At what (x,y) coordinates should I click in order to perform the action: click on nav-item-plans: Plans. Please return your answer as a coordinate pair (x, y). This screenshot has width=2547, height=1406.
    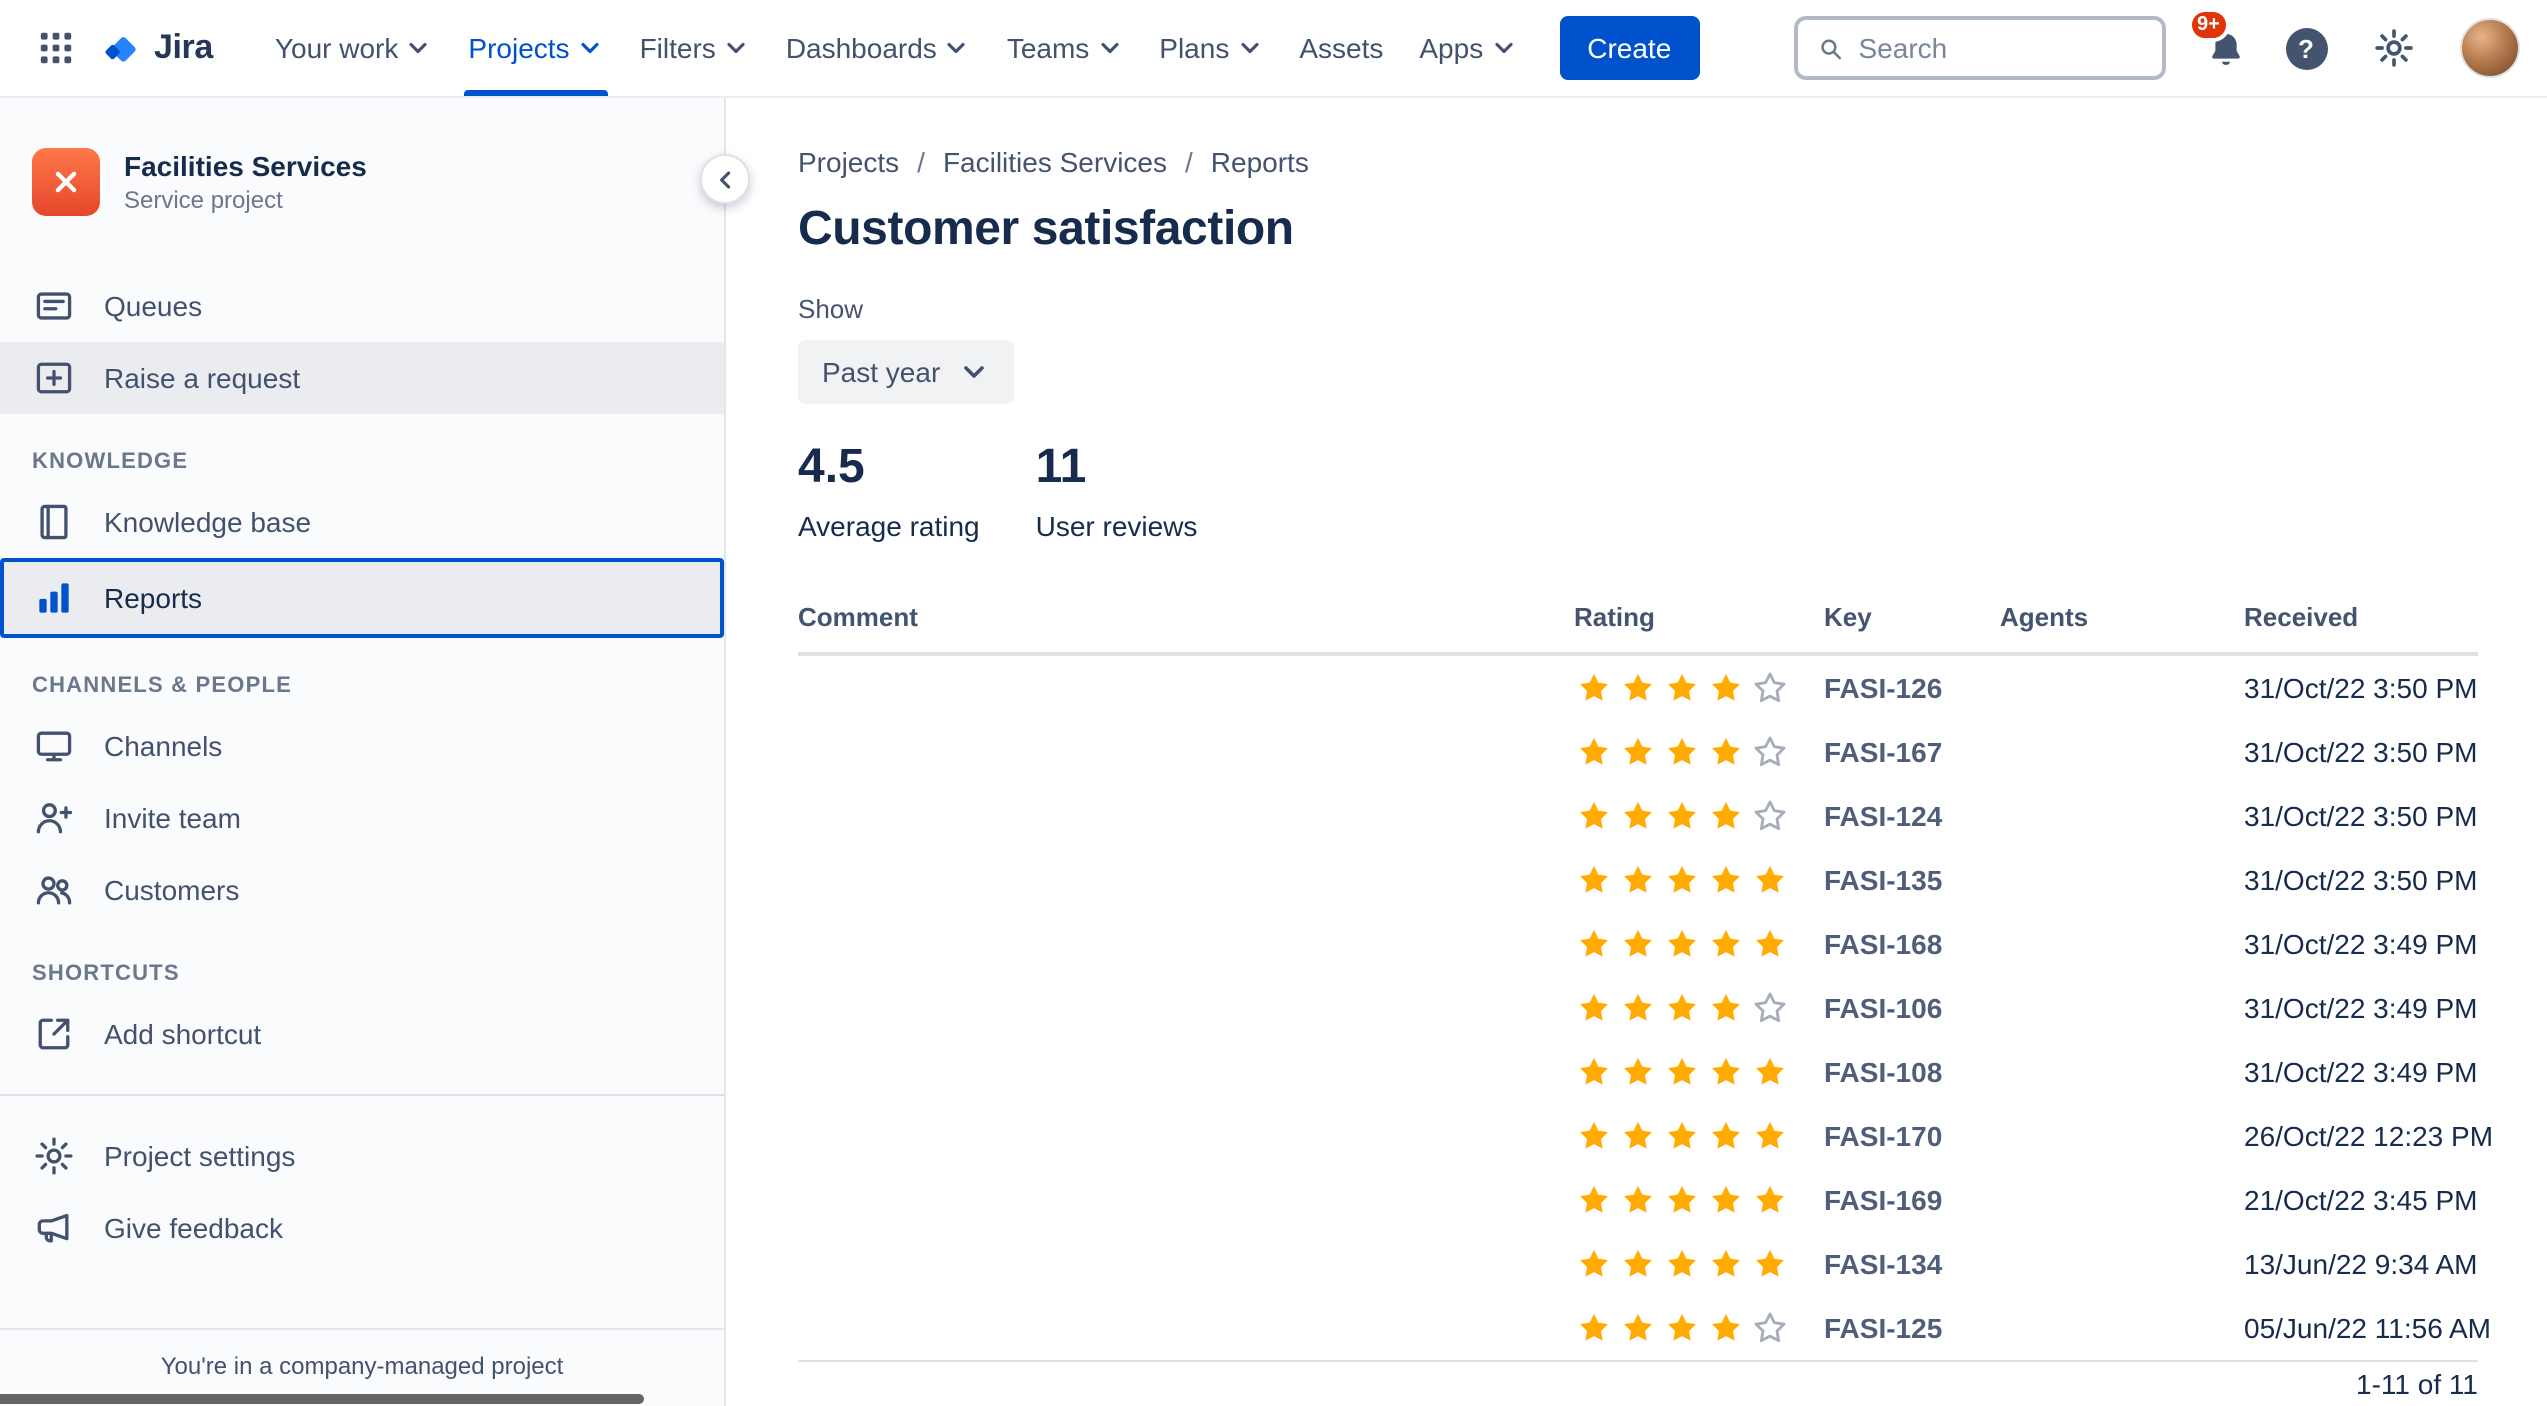
    Looking at the image, I should click on (1211, 48).